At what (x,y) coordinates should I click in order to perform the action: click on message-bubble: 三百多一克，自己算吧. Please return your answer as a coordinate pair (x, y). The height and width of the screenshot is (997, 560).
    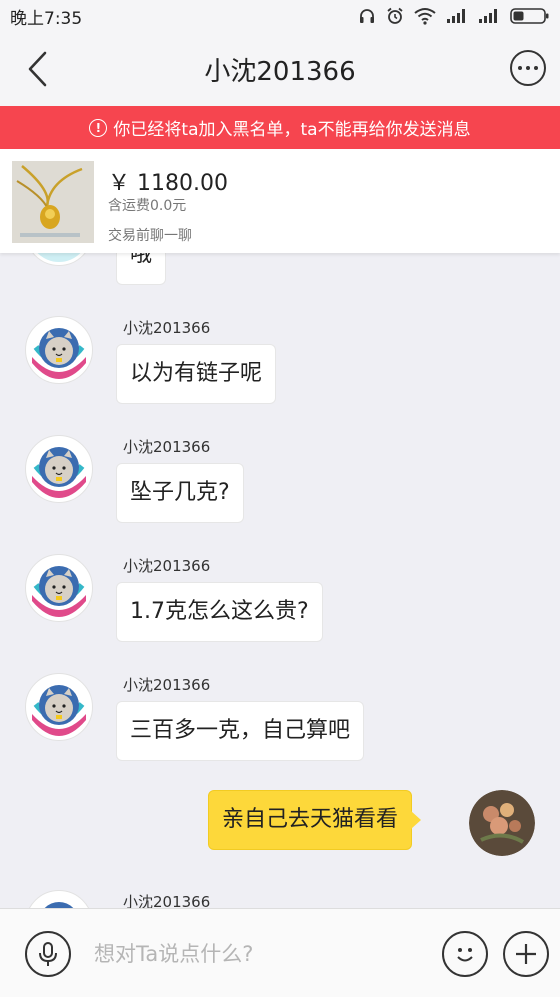
    Looking at the image, I should click on (240, 731).